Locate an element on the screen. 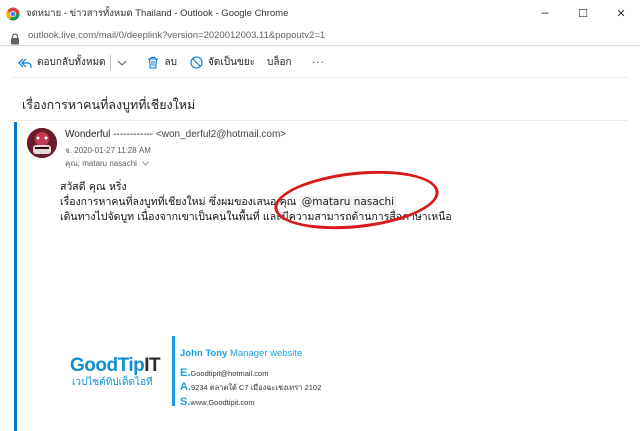 This screenshot has width=640, height=431. delete-label: ลบ is located at coordinates (171, 62).